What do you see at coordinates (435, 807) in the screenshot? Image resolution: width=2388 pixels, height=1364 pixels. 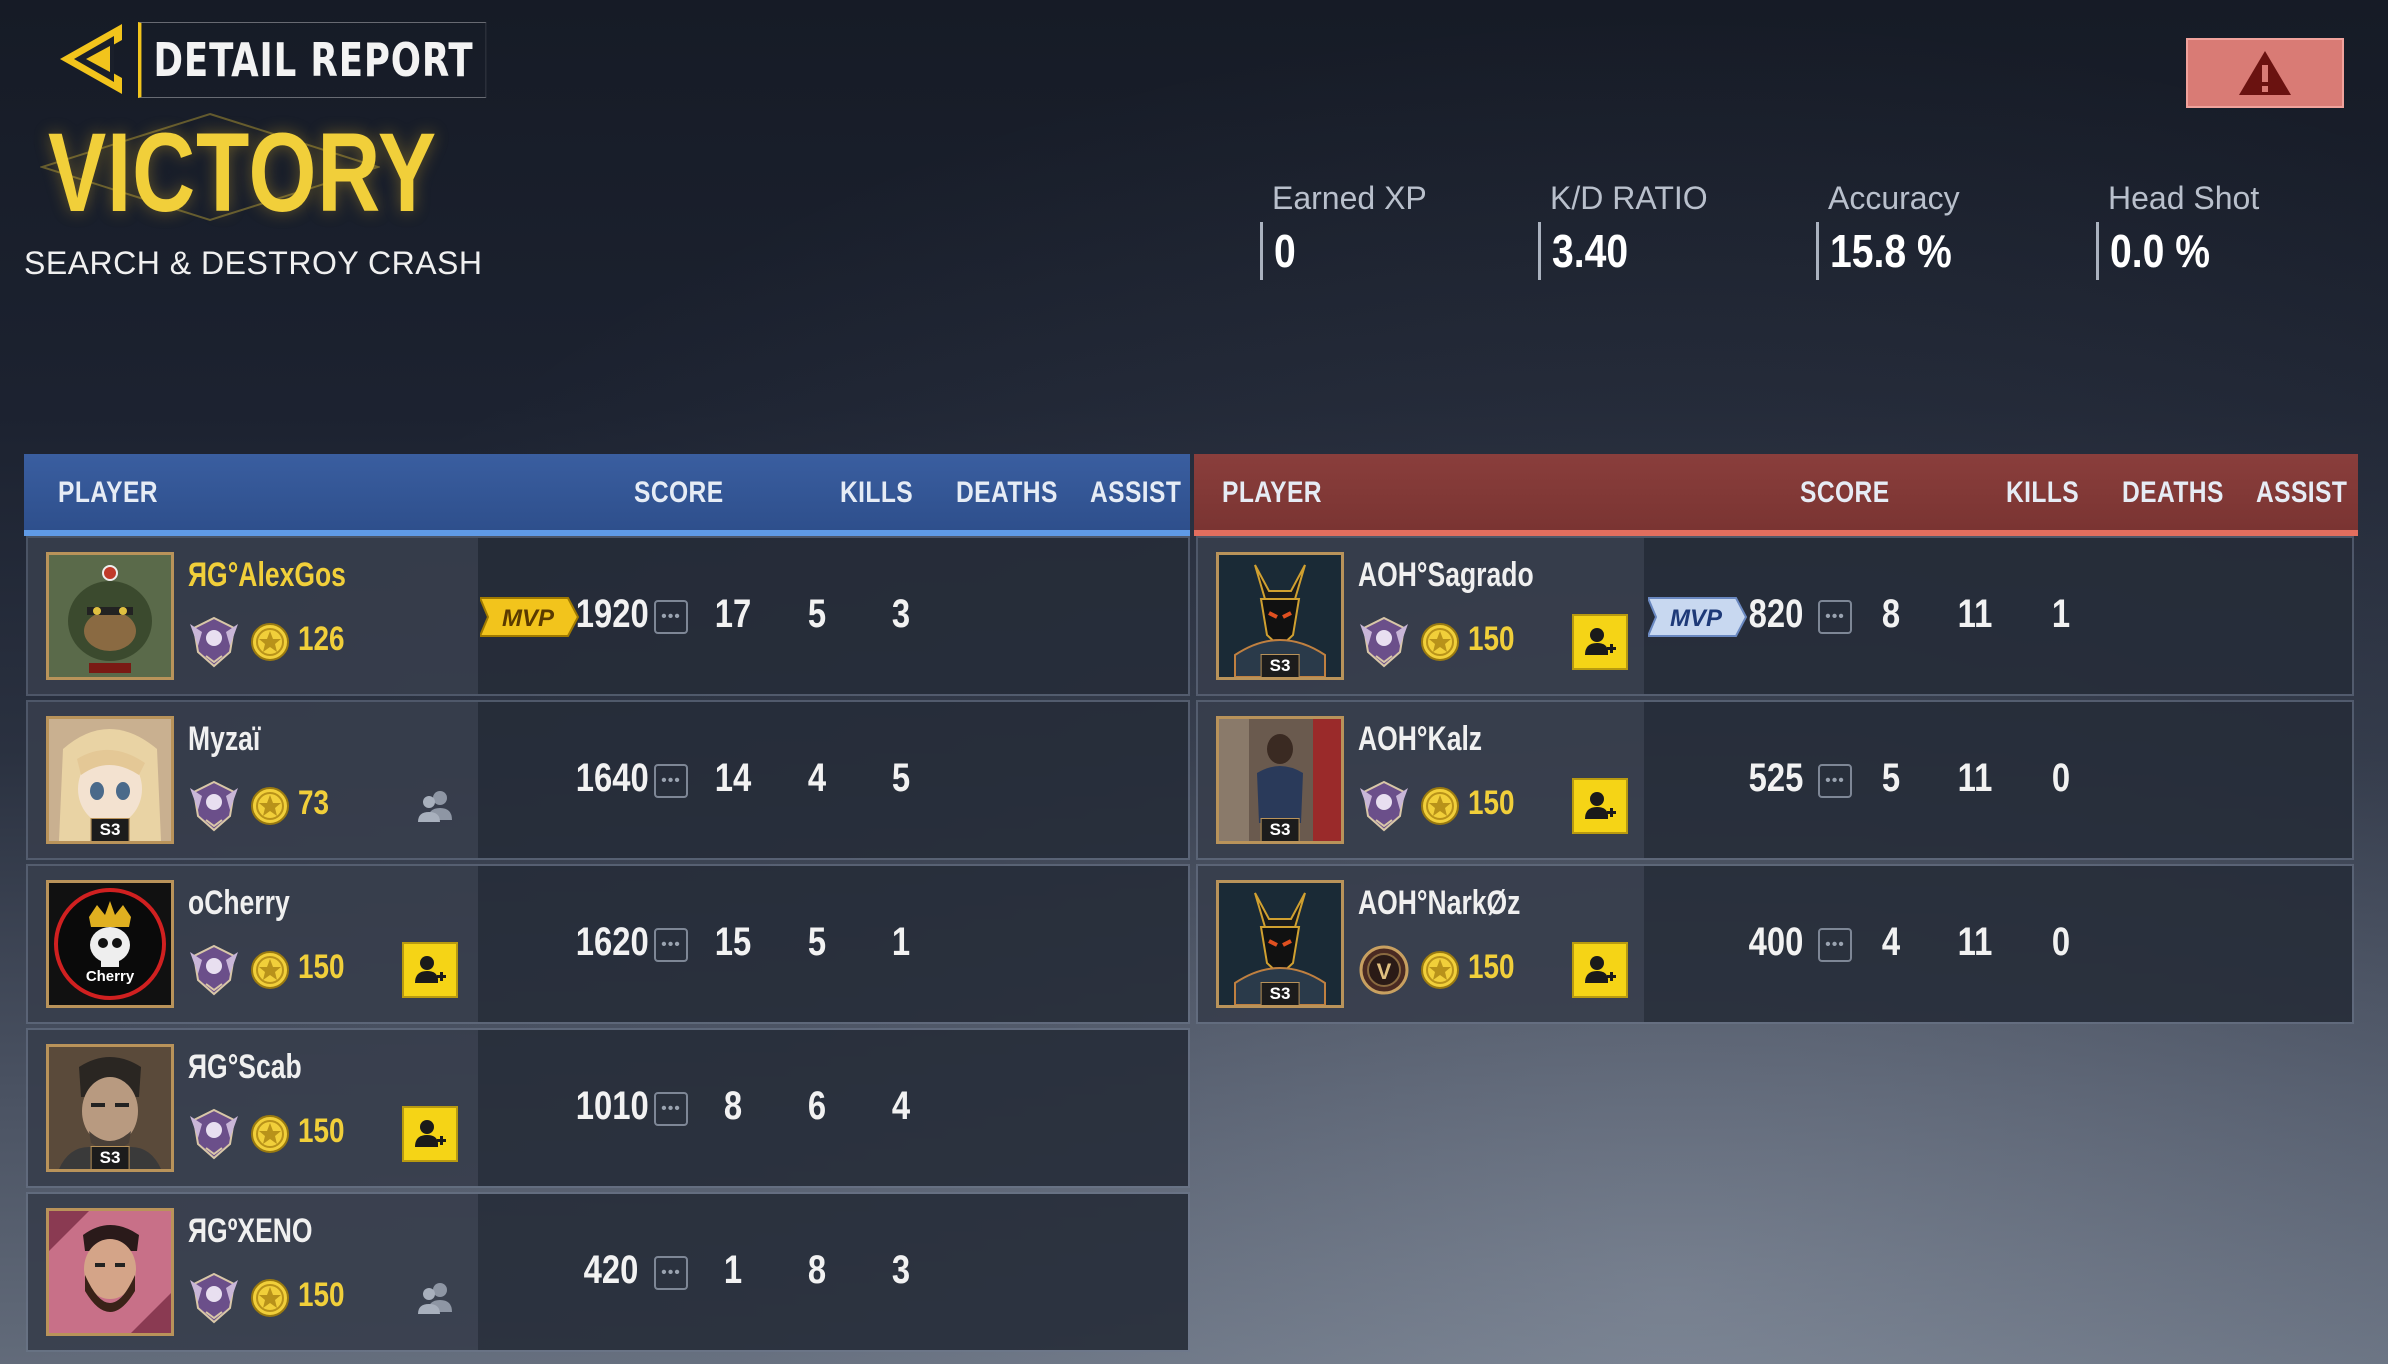 I see `party-members-icon` at bounding box center [435, 807].